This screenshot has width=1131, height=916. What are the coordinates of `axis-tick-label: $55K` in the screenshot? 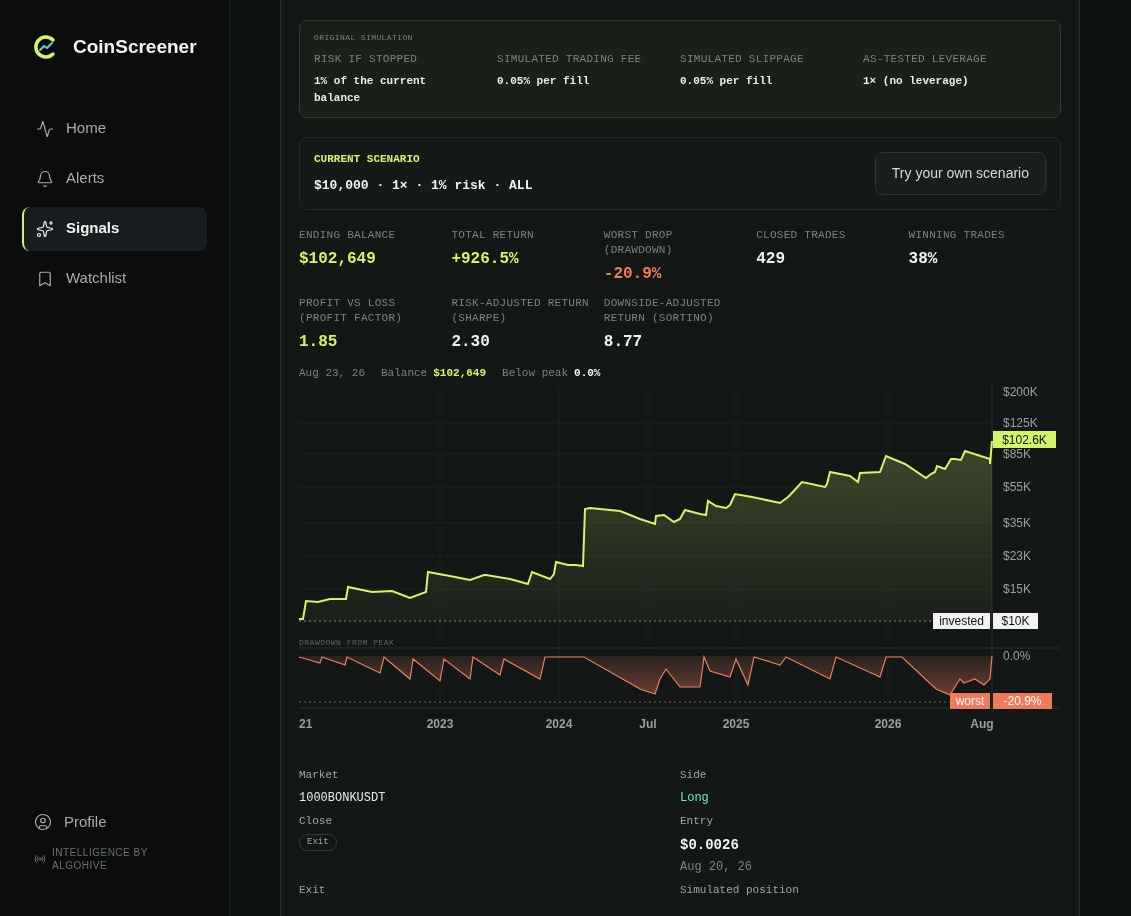 It's located at (1017, 486).